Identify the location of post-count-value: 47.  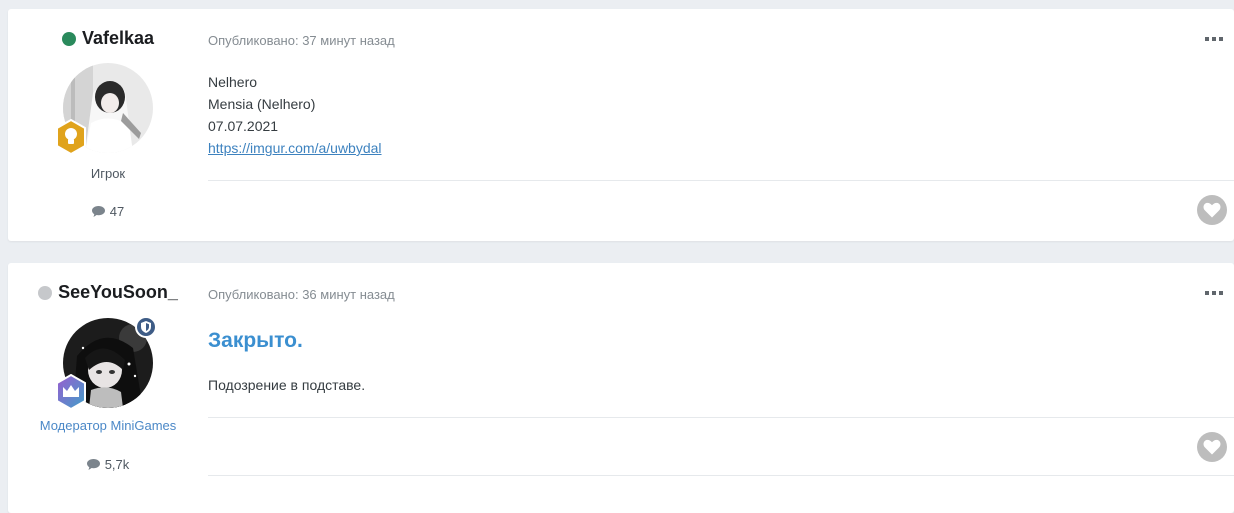
(117, 211).